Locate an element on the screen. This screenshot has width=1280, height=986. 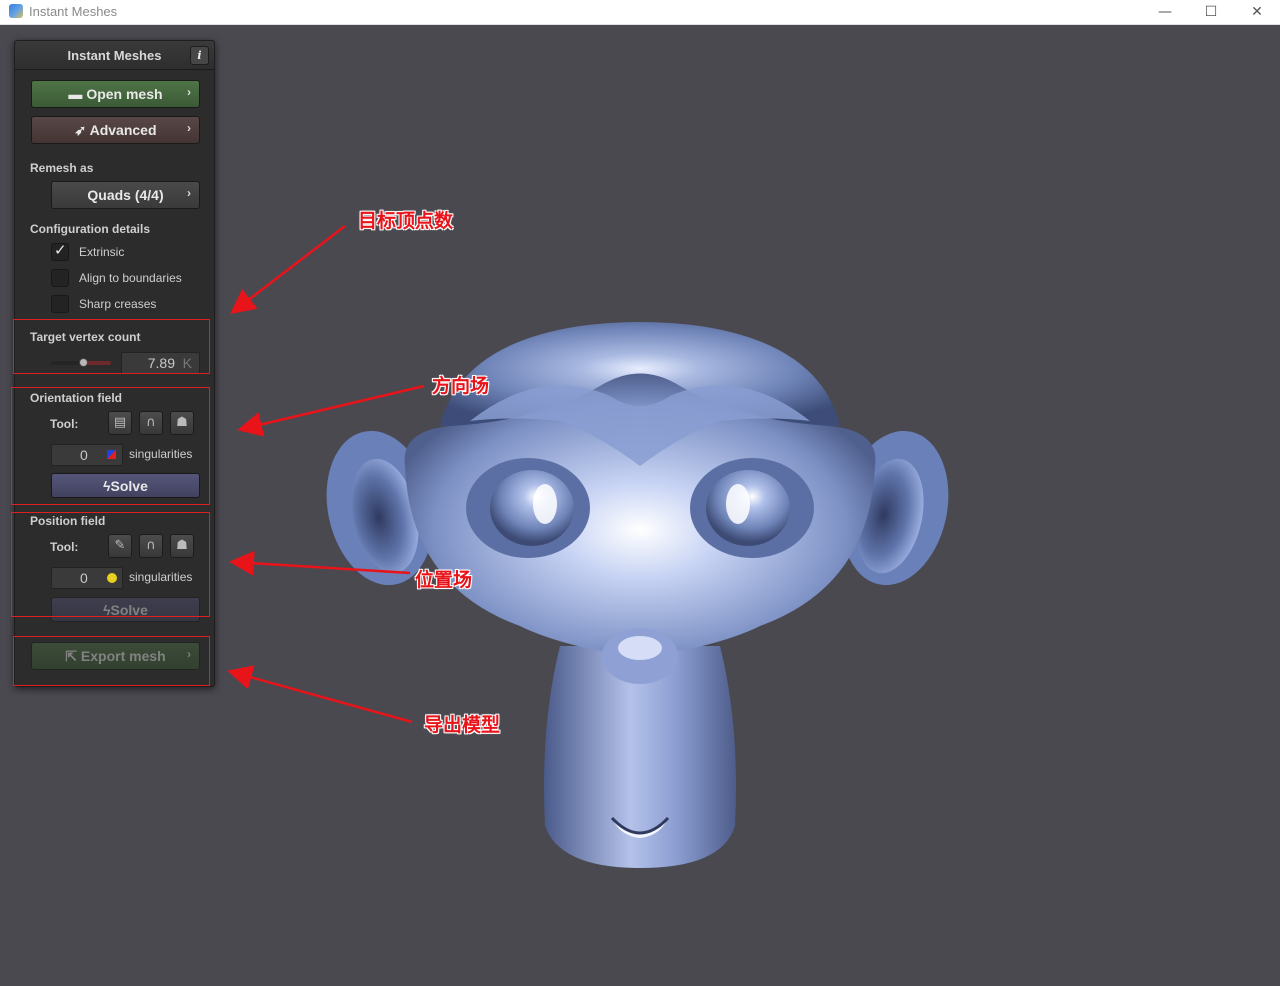
annotation-export: 导出模型 is located at coordinates (462, 725).